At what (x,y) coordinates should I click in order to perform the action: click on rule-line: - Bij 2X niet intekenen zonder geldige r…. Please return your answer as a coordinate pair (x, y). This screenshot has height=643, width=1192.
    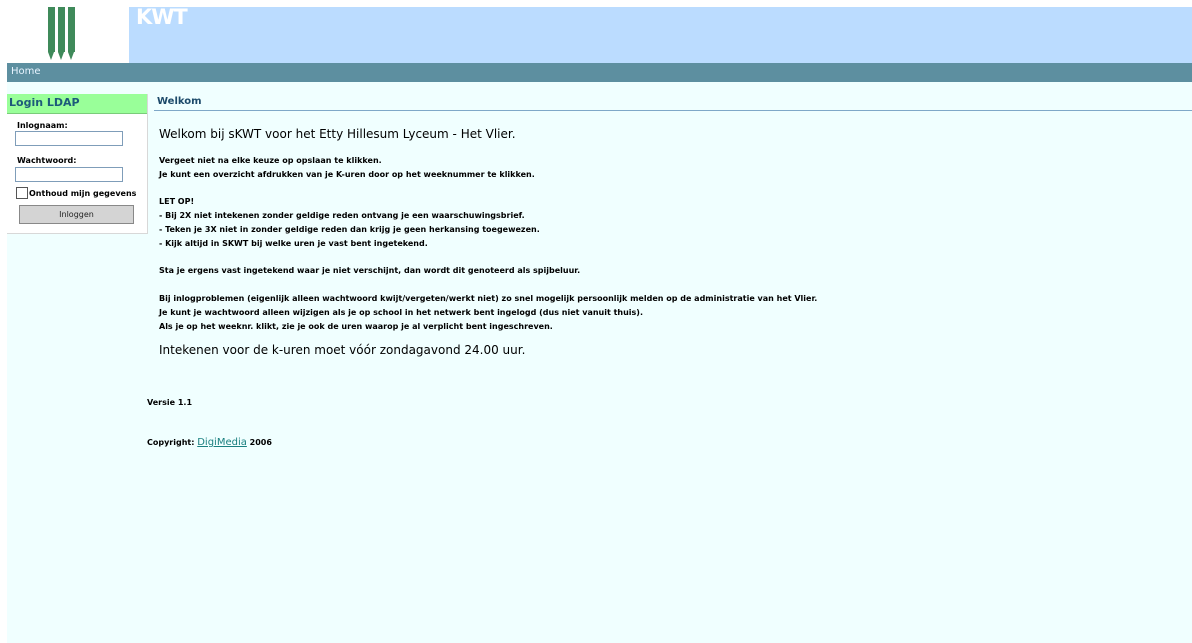
    Looking at the image, I should click on (342, 215).